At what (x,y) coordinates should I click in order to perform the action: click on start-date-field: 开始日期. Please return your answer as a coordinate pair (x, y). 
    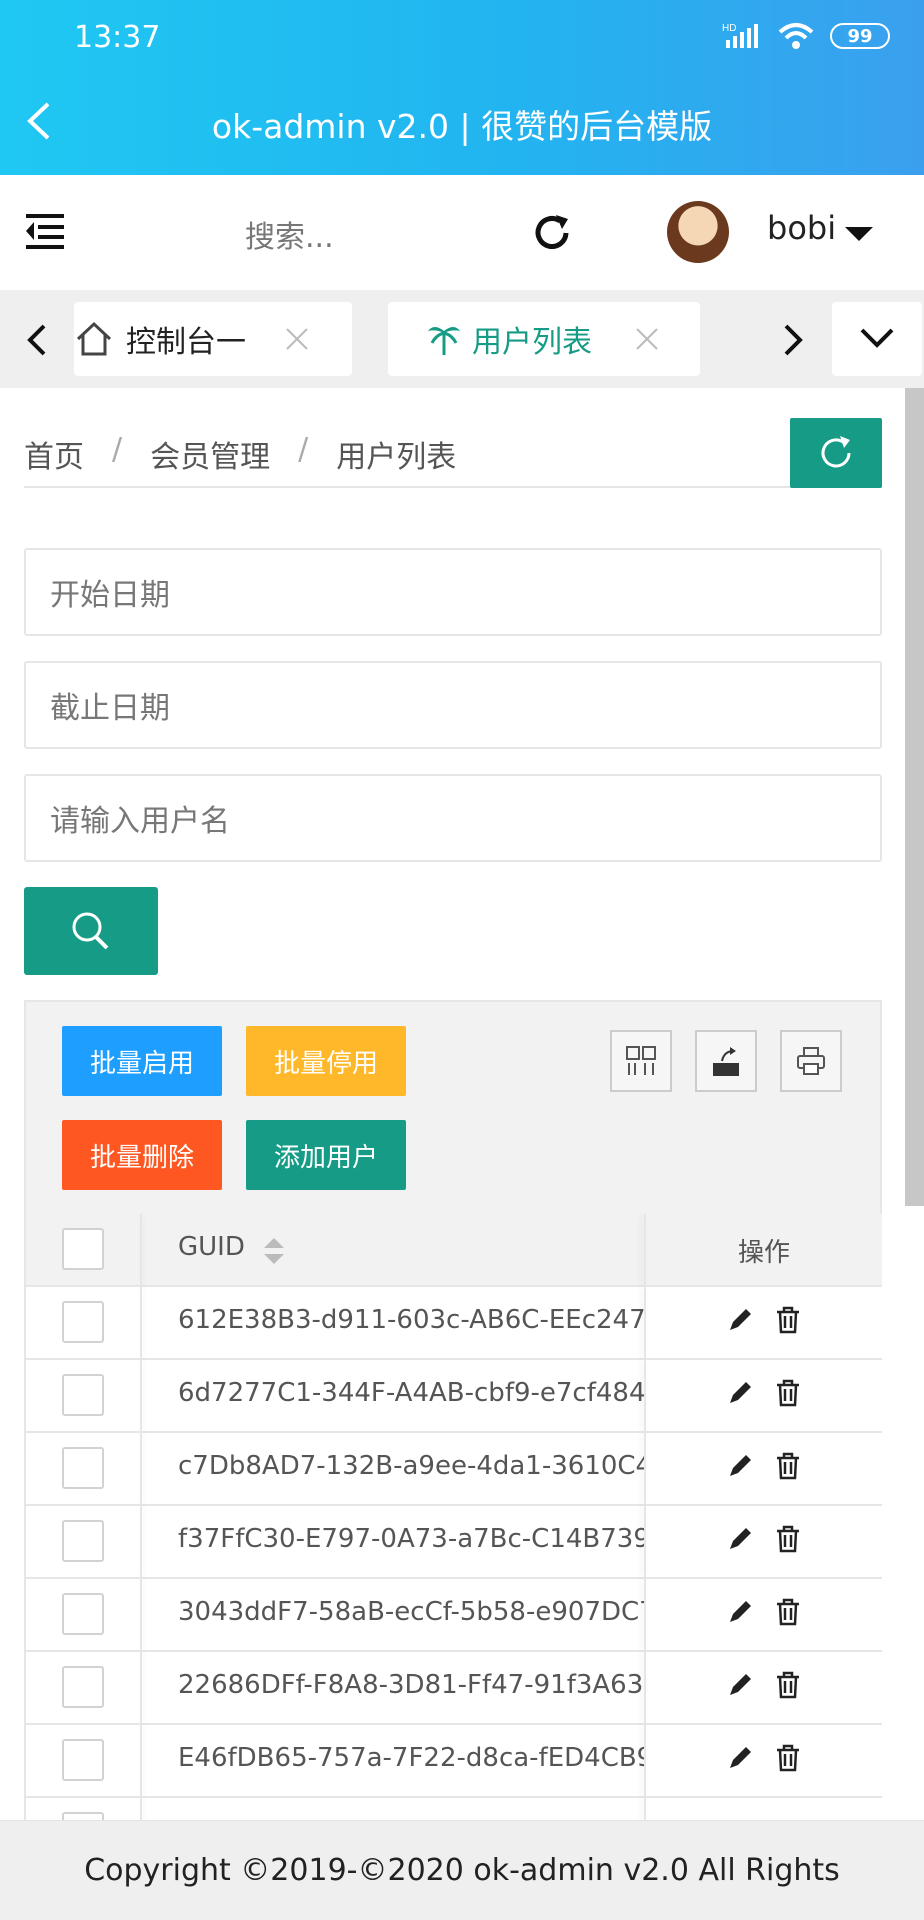
    Looking at the image, I should click on (453, 592).